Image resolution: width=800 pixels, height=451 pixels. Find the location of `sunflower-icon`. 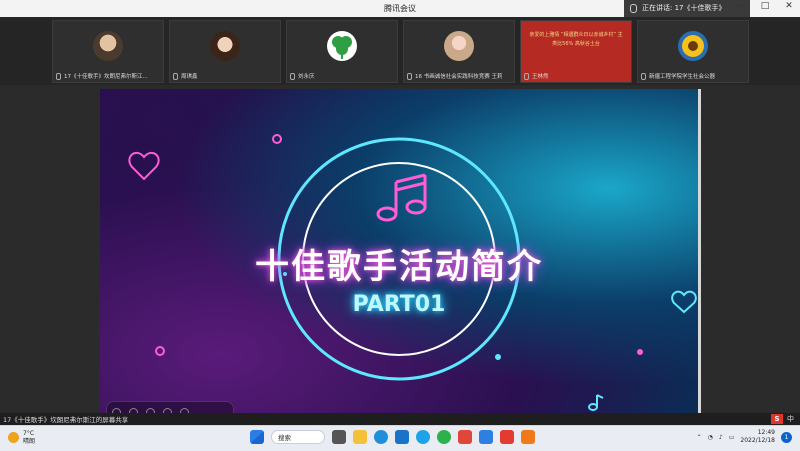

sunflower-icon is located at coordinates (693, 46).